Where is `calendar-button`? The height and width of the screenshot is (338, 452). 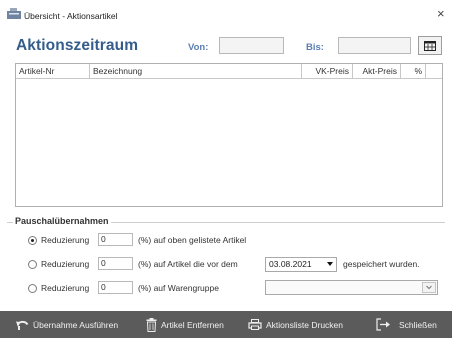 calendar-button is located at coordinates (430, 45).